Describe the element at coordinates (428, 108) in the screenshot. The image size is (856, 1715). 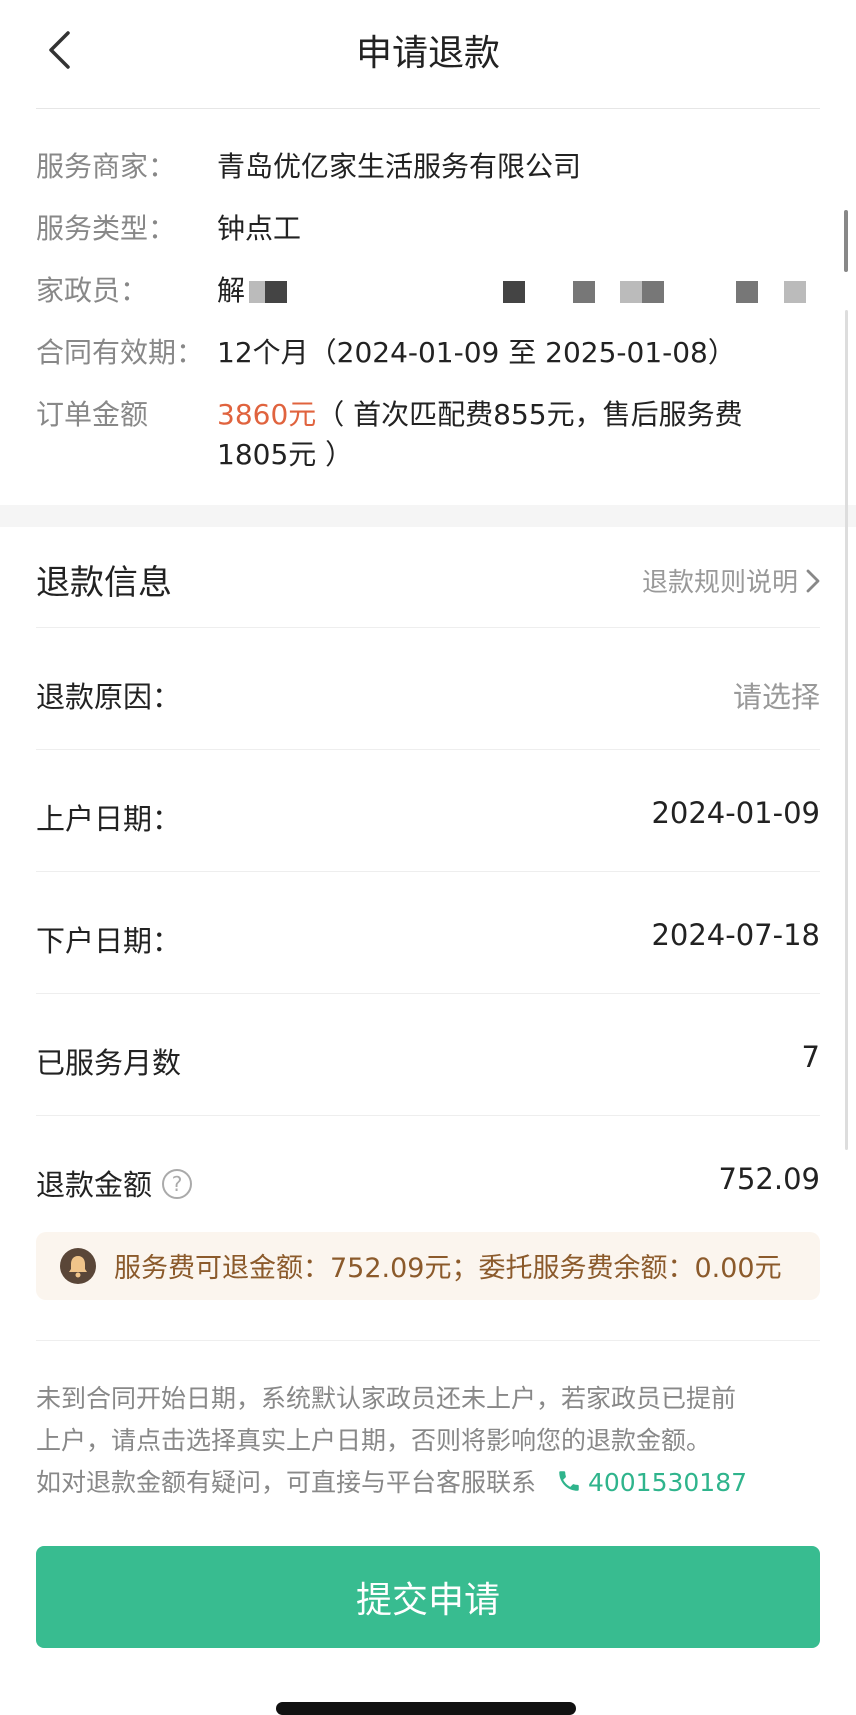
I see `header-divider` at that location.